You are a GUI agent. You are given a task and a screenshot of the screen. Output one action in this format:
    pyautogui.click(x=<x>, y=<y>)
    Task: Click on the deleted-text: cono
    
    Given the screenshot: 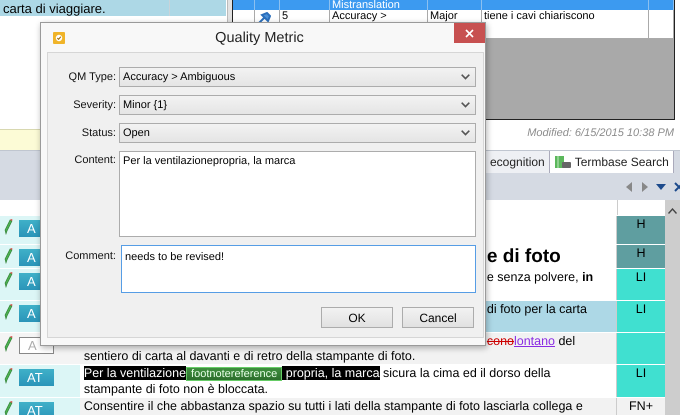 What is the action you would take?
    pyautogui.click(x=500, y=341)
    